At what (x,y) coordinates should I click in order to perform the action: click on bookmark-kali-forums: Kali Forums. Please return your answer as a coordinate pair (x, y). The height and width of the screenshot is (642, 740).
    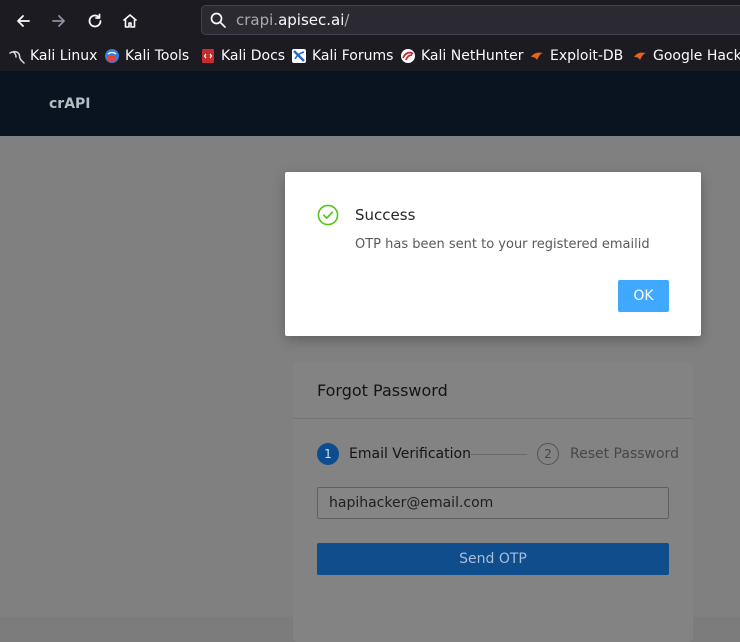
    Looking at the image, I should click on (342, 56).